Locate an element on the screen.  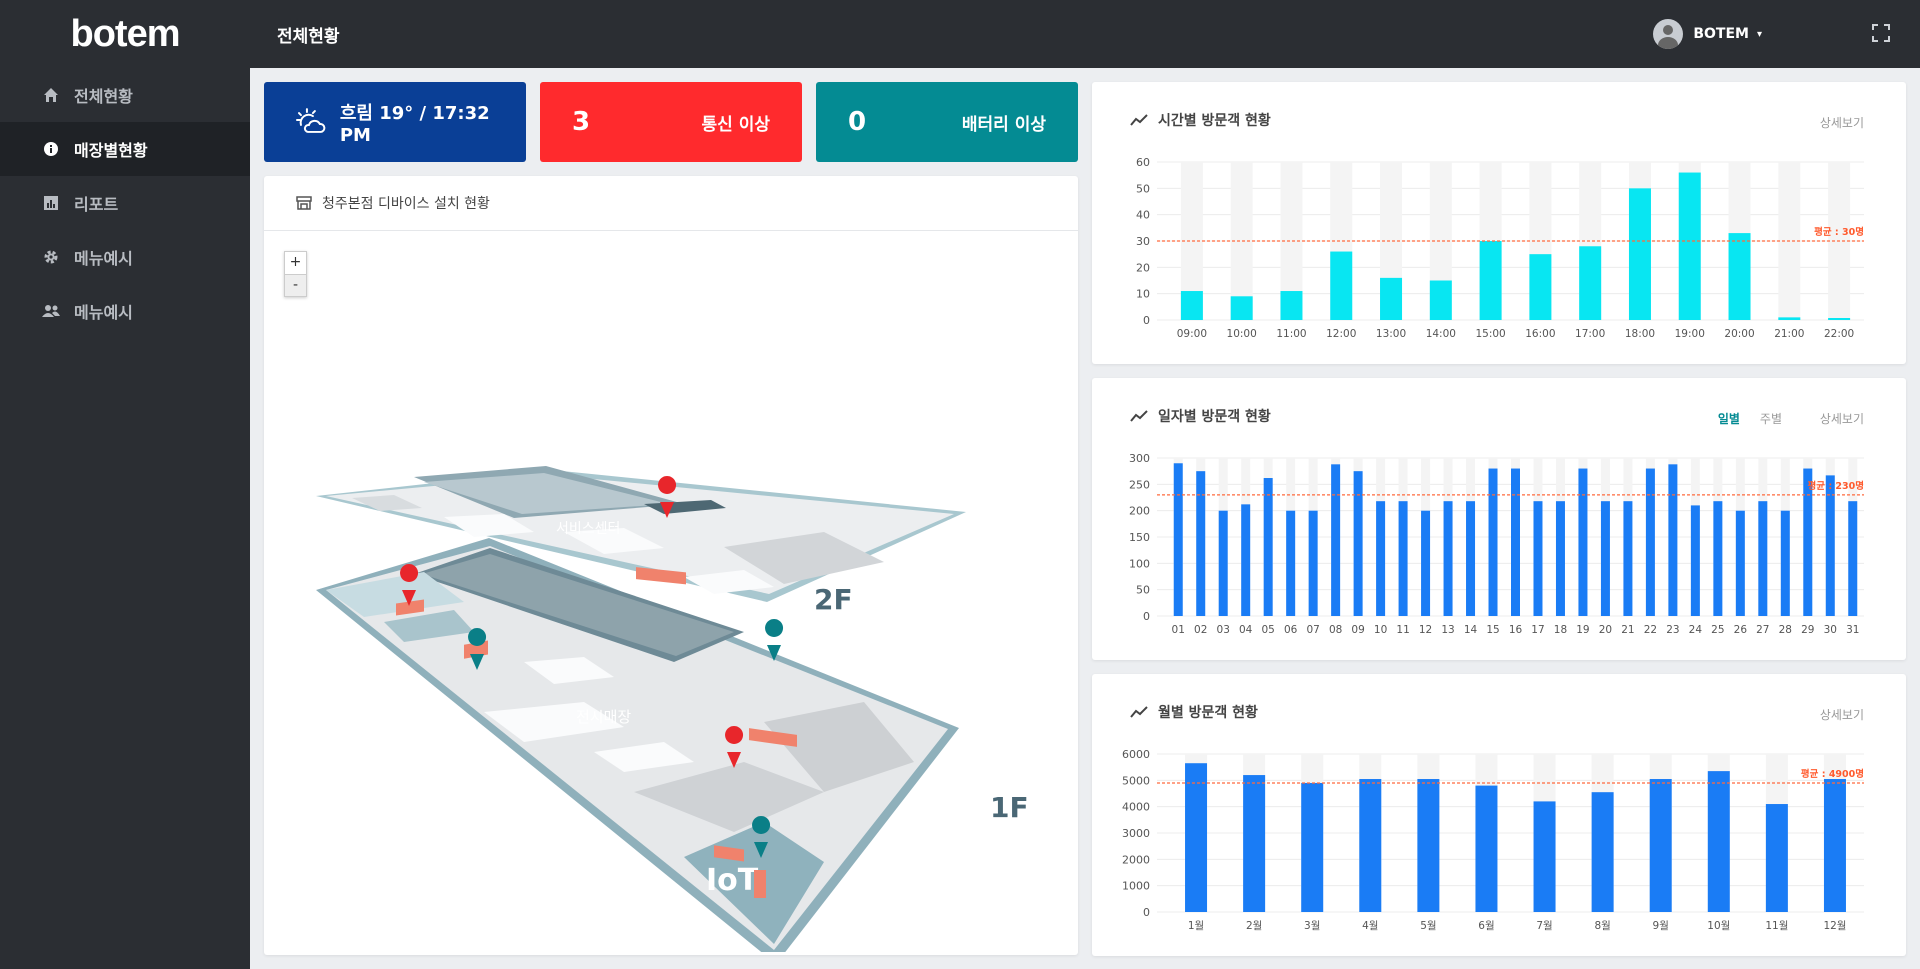
y-tick-label: 250 is located at coordinates (1139, 484).